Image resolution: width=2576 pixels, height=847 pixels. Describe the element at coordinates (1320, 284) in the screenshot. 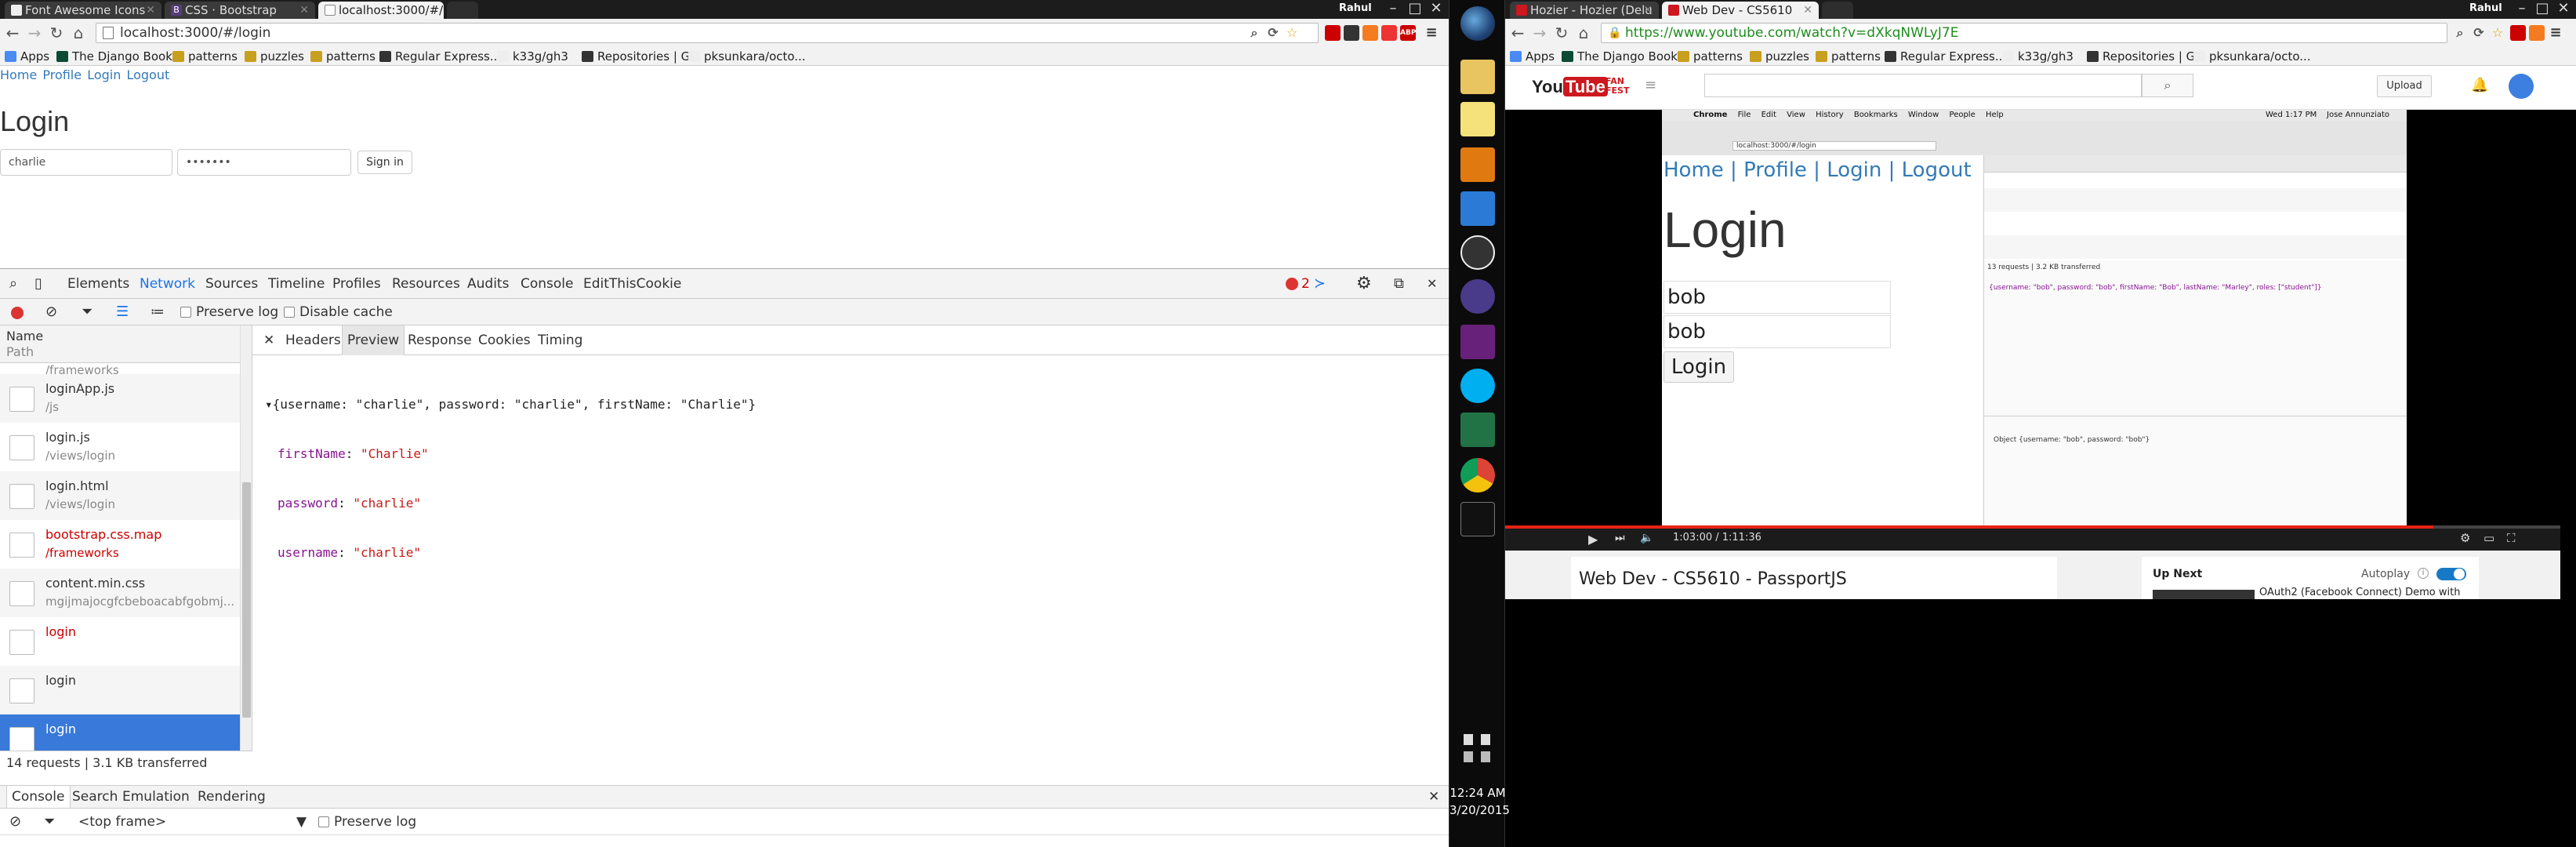

I see `console-drawer-icon: ≻` at that location.